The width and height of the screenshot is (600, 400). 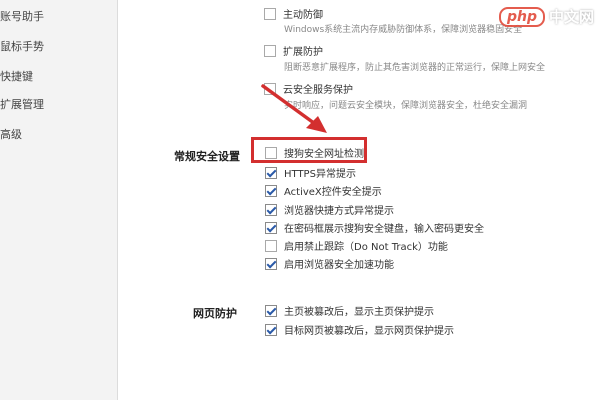 I want to click on option-https-warning: HTTPS异常提示, so click(x=310, y=172).